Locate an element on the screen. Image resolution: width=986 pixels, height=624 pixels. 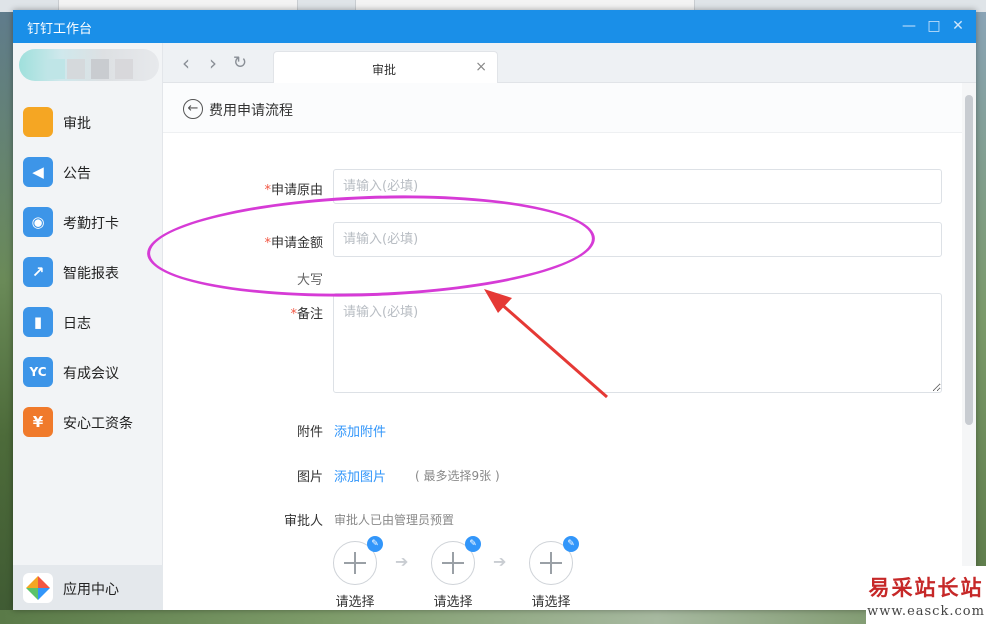
page-header: ← 费用申请流程 is located at coordinates (569, 108).